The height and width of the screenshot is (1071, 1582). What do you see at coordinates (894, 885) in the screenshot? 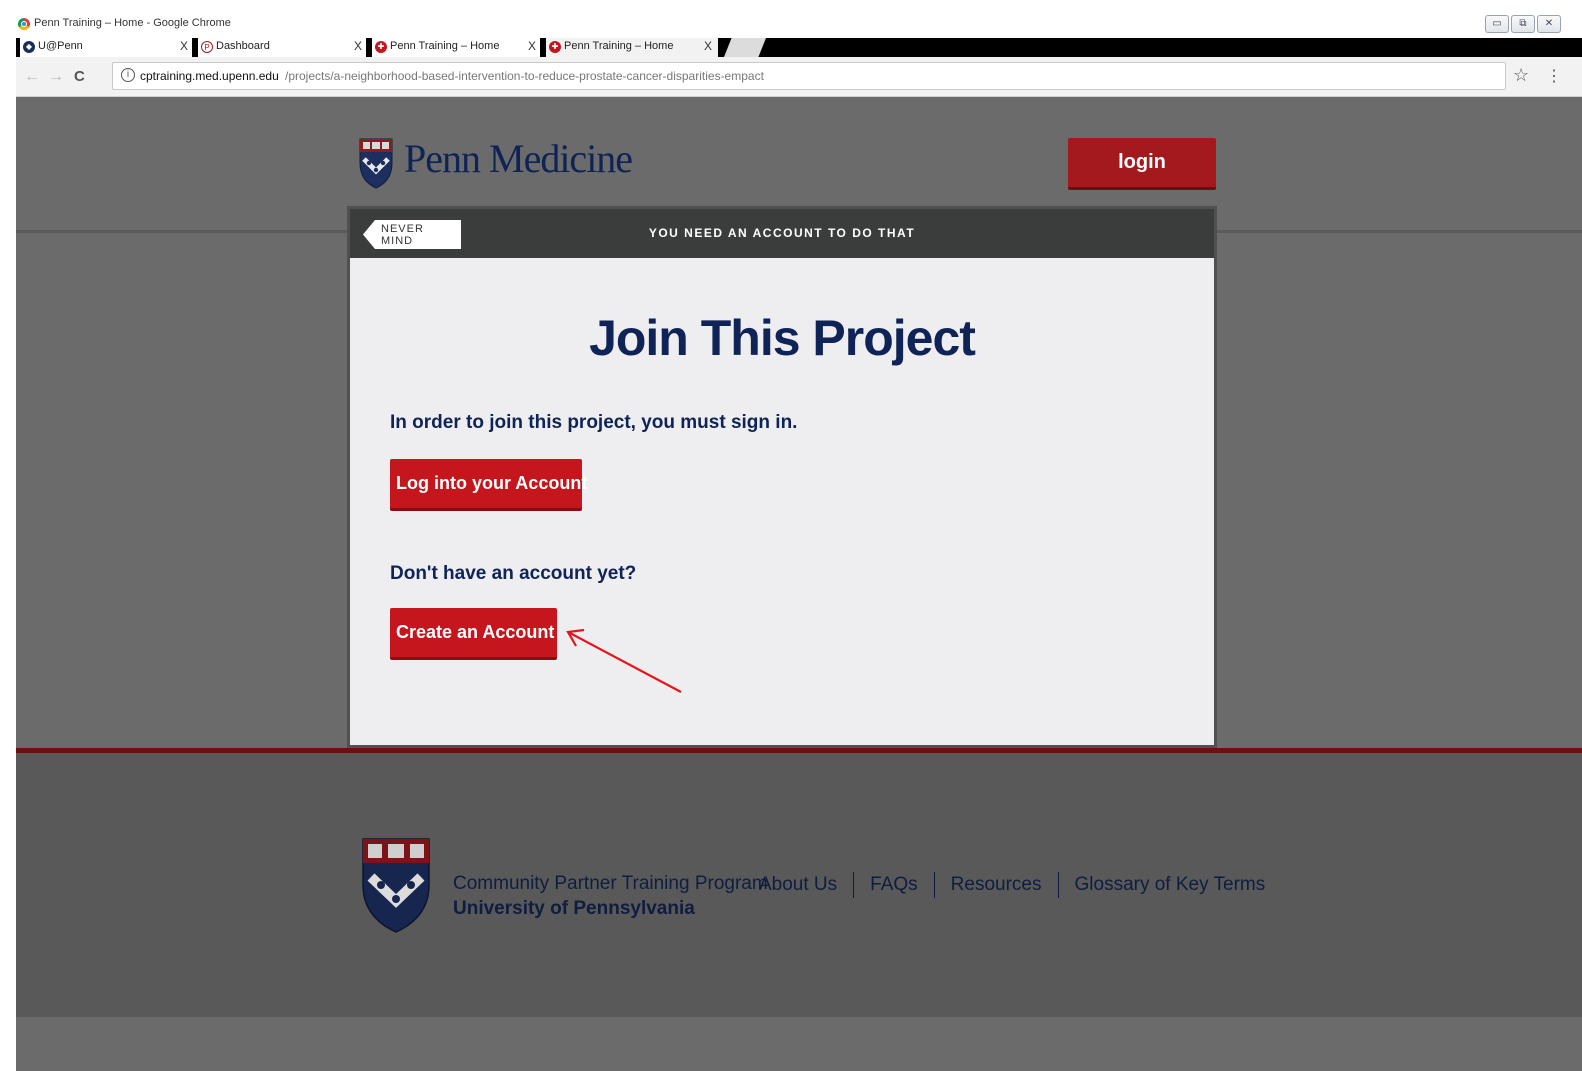
I see `footer-link-faqs: FAQs` at bounding box center [894, 885].